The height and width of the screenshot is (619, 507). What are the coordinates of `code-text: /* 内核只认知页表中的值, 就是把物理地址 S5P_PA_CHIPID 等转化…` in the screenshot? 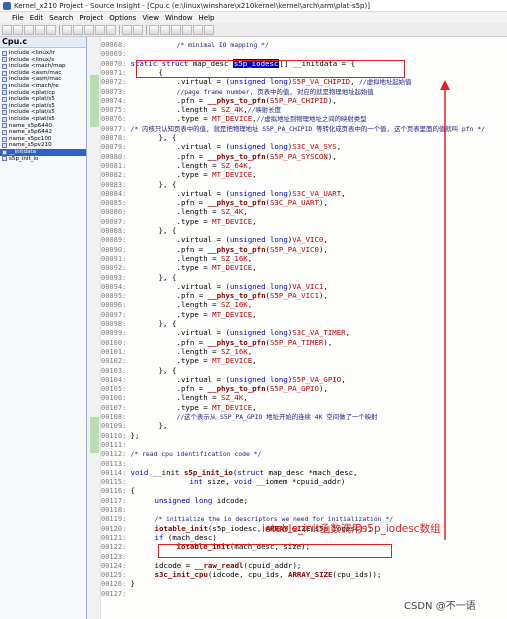 It's located at (307, 128).